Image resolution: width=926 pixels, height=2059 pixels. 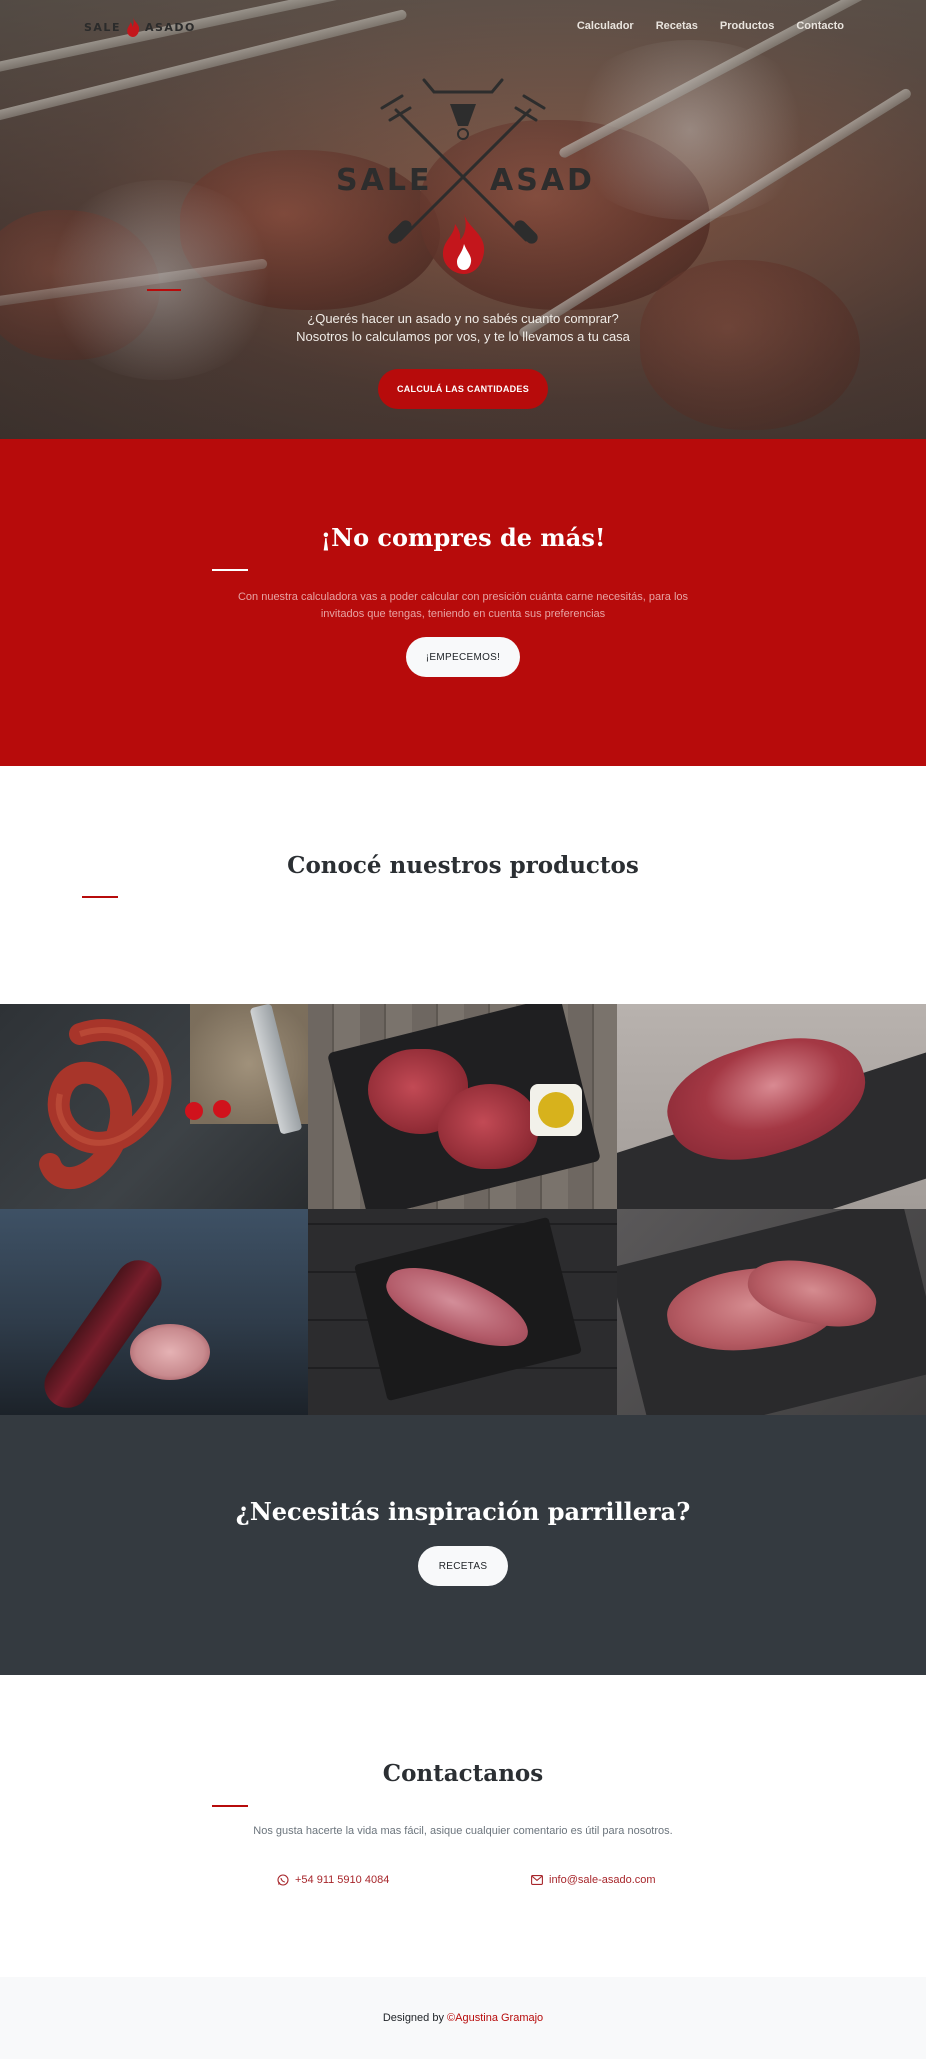 What do you see at coordinates (771, 1312) in the screenshot?
I see `product-tile-vacio` at bounding box center [771, 1312].